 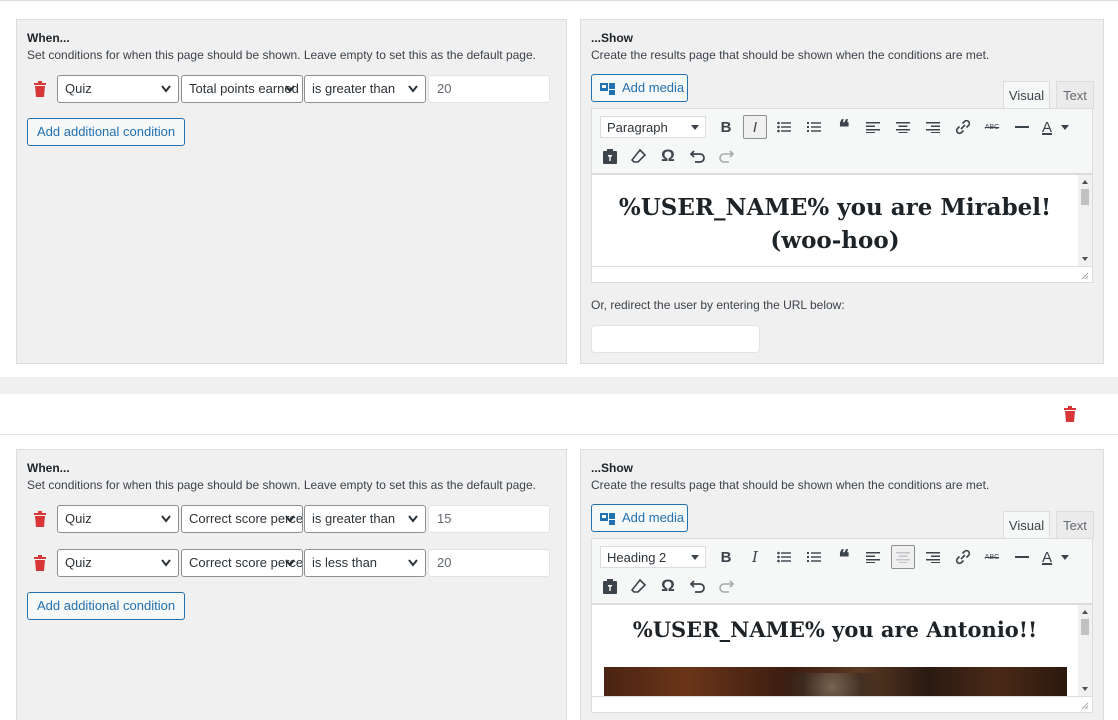 I want to click on operator-select: is less than, so click(x=365, y=563).